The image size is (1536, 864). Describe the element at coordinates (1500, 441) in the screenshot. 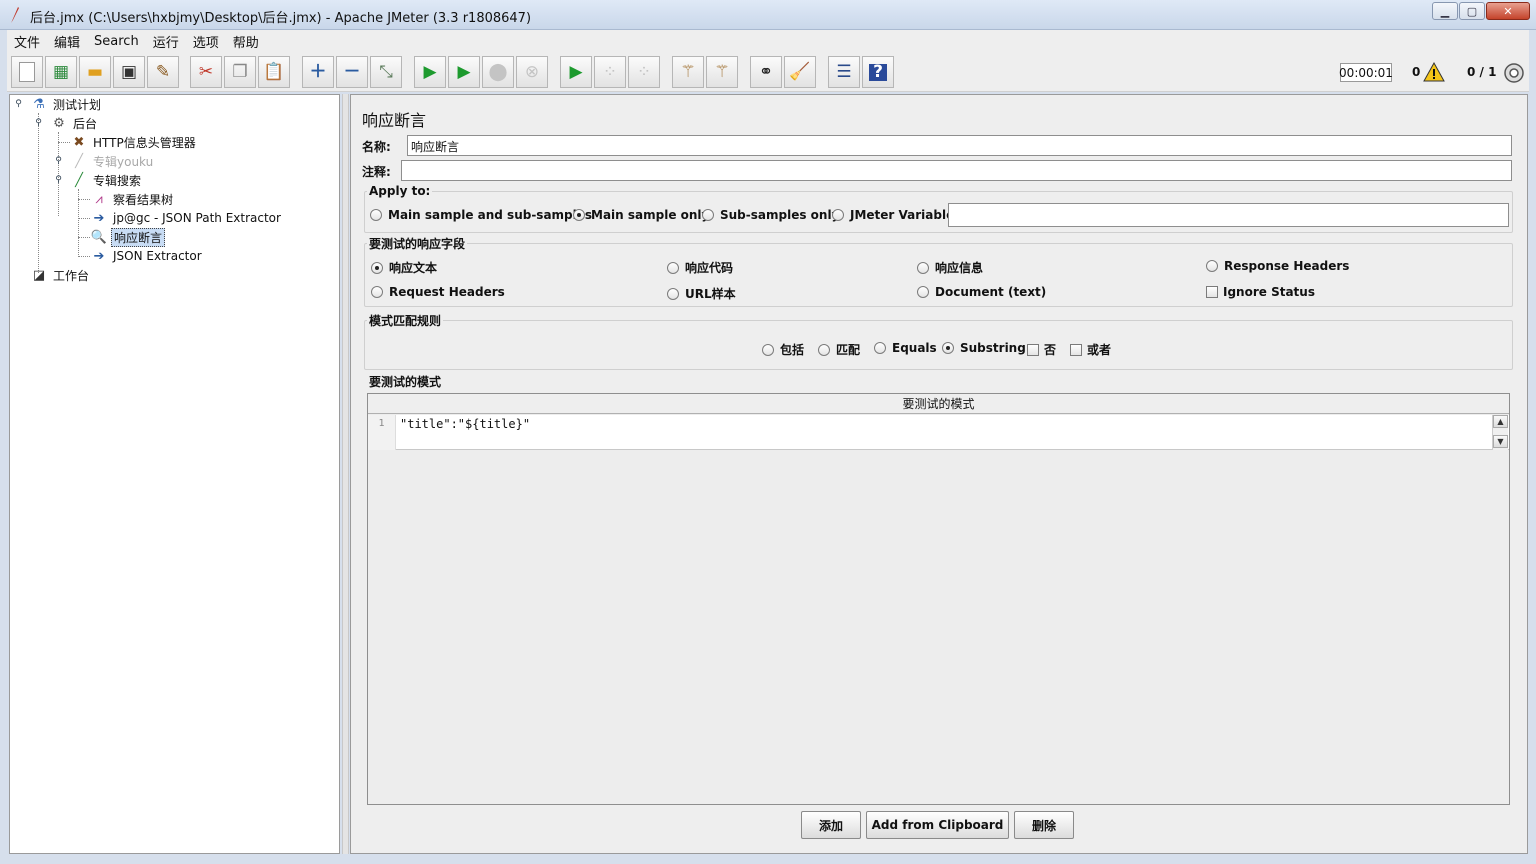

I see `scroll-down-arrow: ▼` at that location.